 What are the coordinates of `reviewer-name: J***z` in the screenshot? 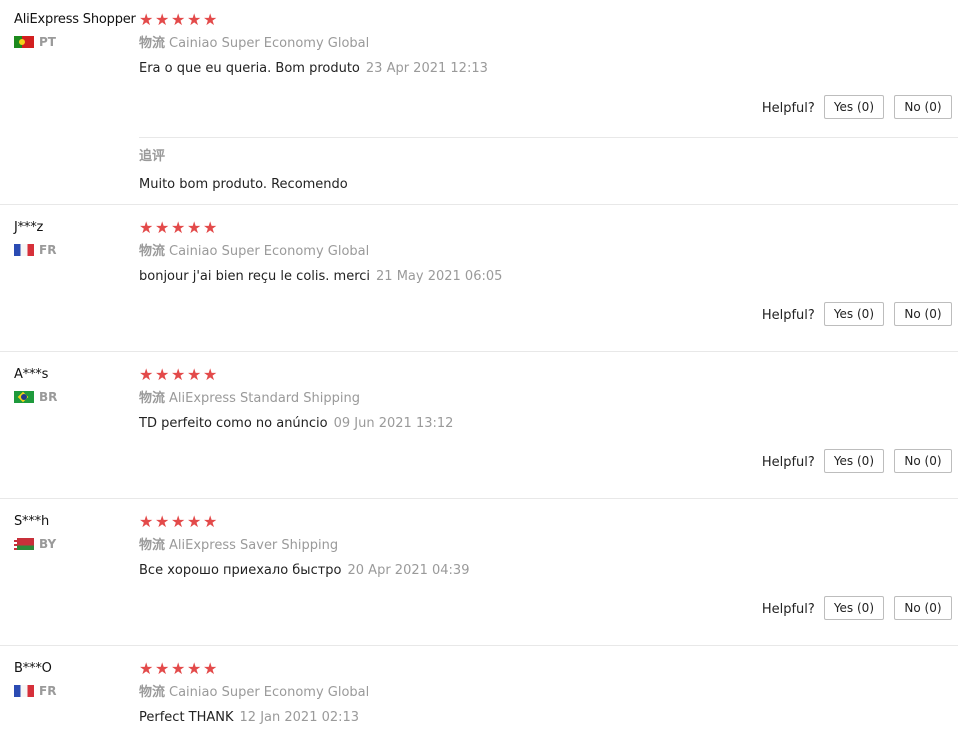 It's located at (29, 227).